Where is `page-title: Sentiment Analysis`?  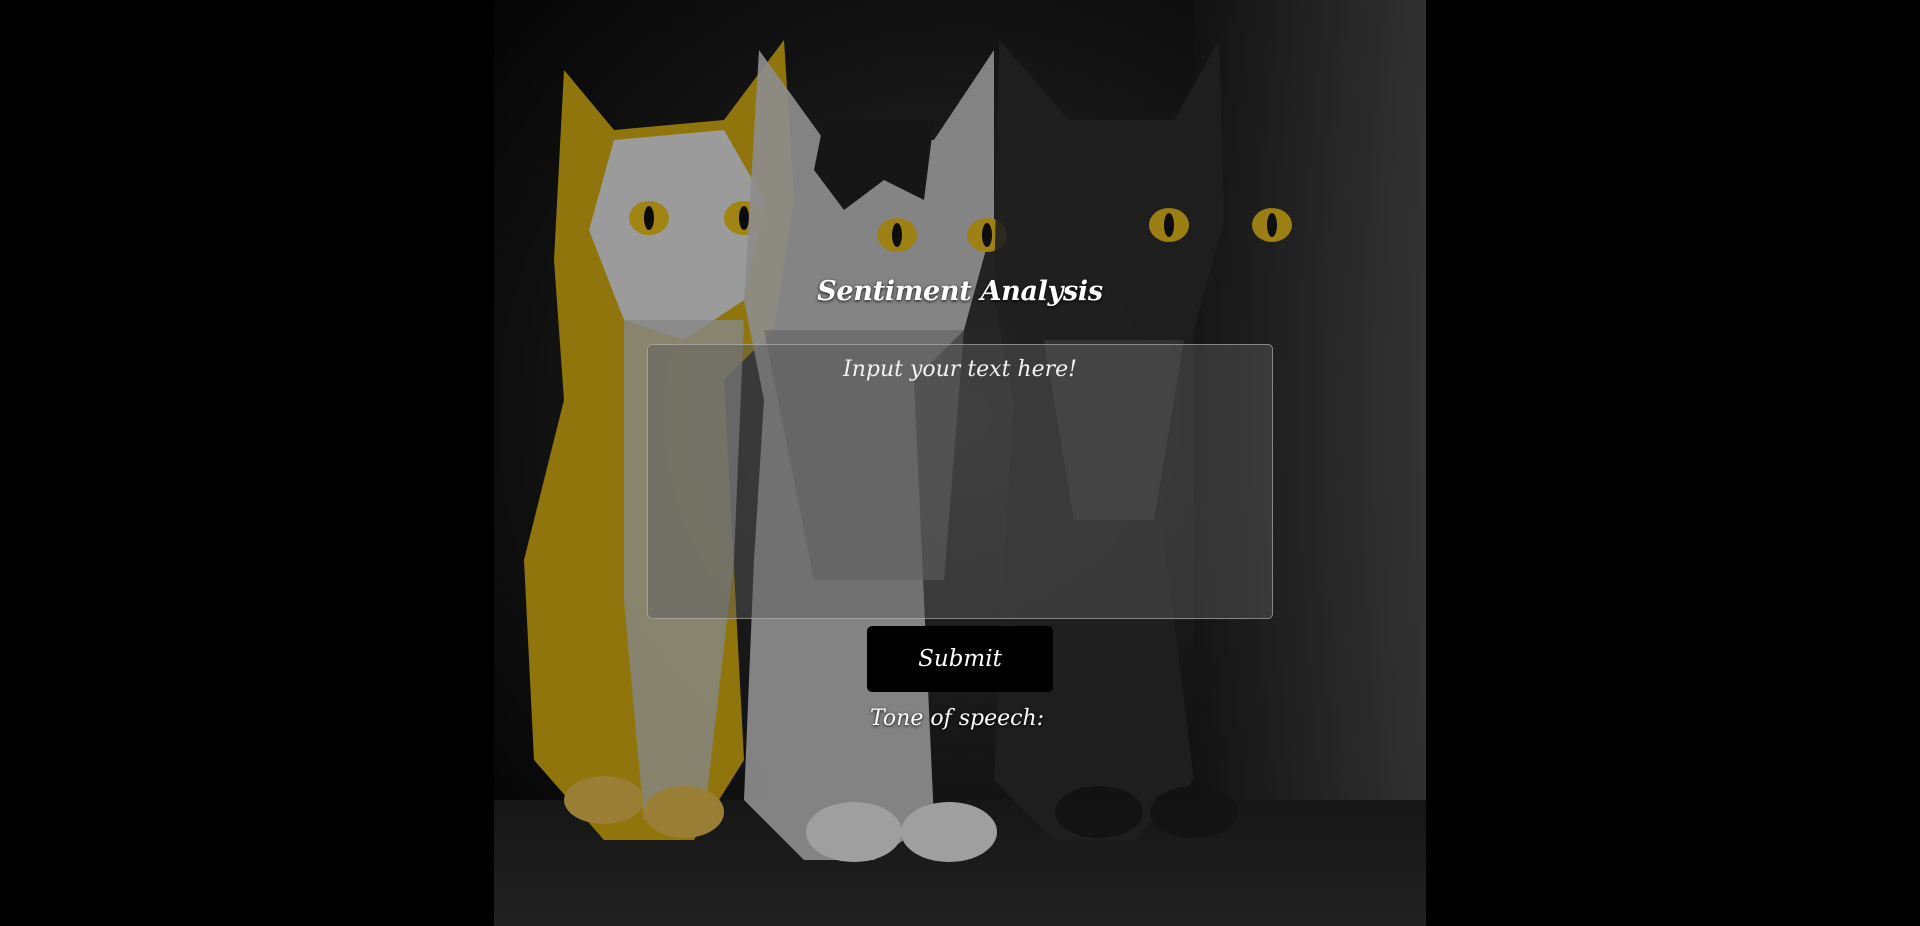 page-title: Sentiment Analysis is located at coordinates (960, 291).